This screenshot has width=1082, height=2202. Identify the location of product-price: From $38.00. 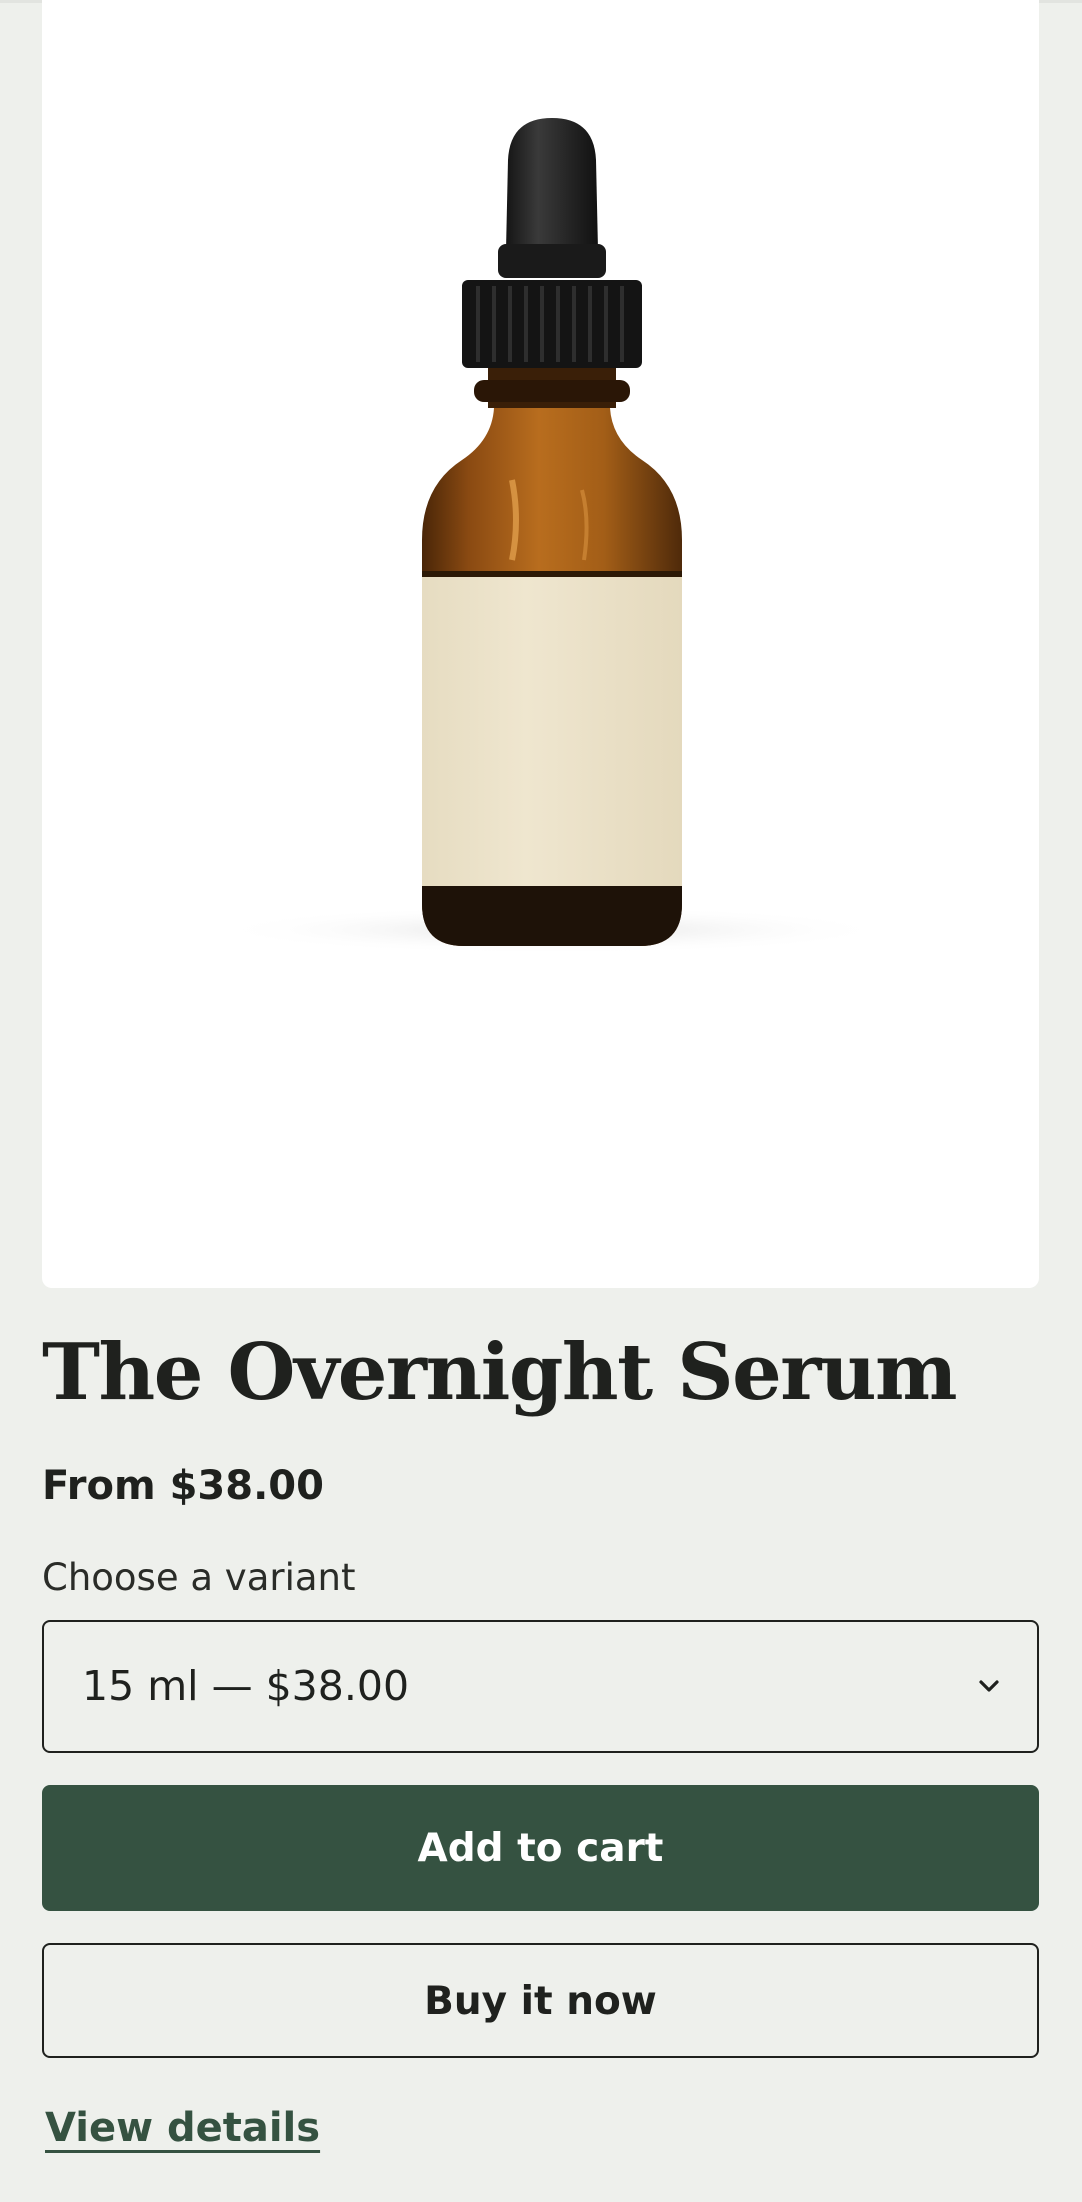
(183, 1486).